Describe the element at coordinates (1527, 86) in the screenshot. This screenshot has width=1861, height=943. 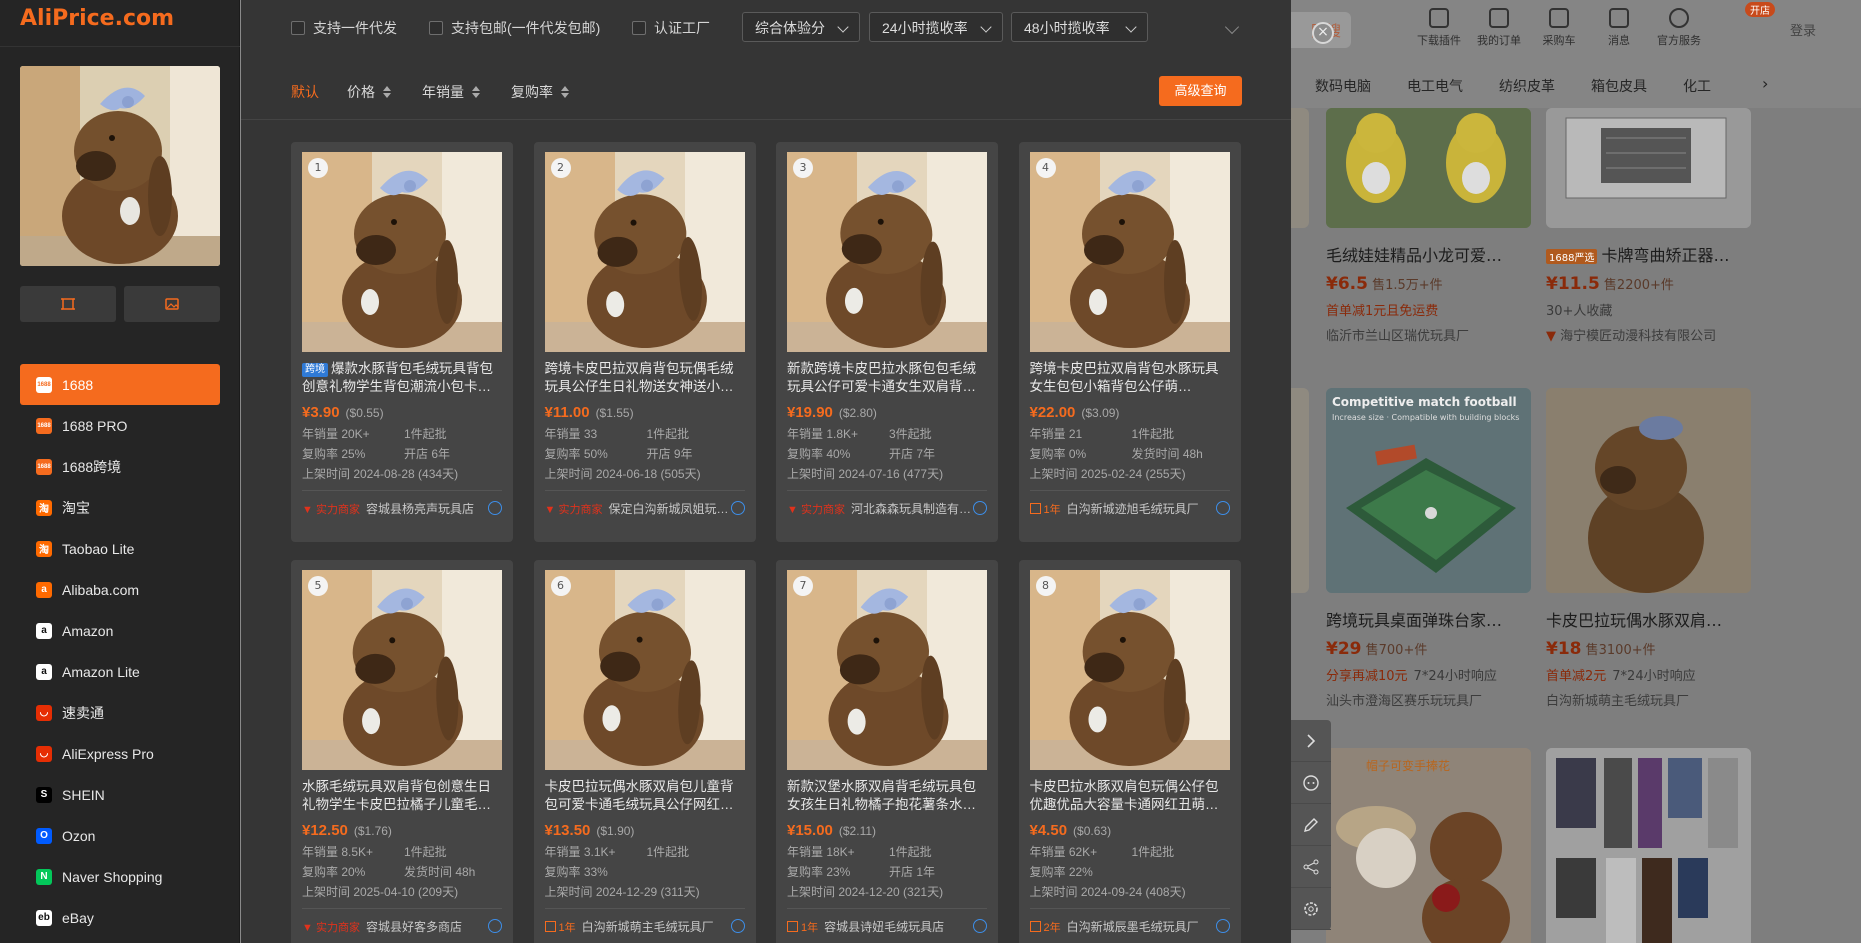
I see `bg-category: 纺织皮革` at that location.